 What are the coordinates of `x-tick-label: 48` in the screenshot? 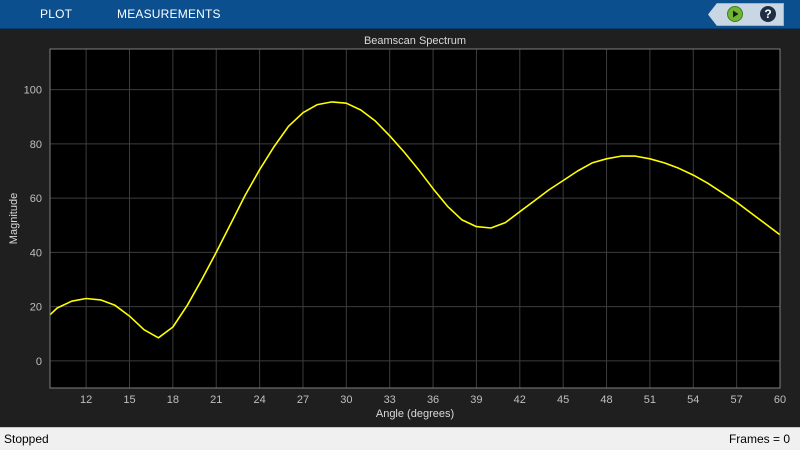 It's located at (606, 400).